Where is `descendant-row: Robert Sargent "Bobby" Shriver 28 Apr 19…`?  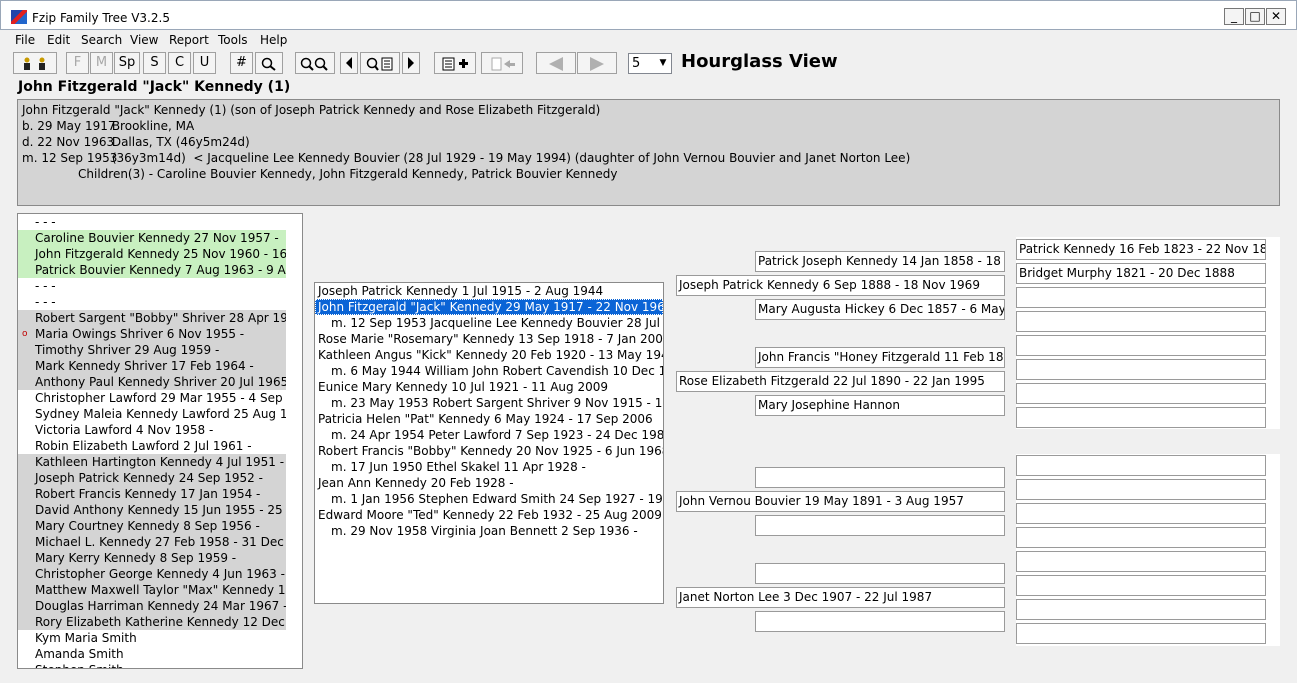
descendant-row: Robert Sargent "Bobby" Shriver 28 Apr 19… is located at coordinates (152, 318).